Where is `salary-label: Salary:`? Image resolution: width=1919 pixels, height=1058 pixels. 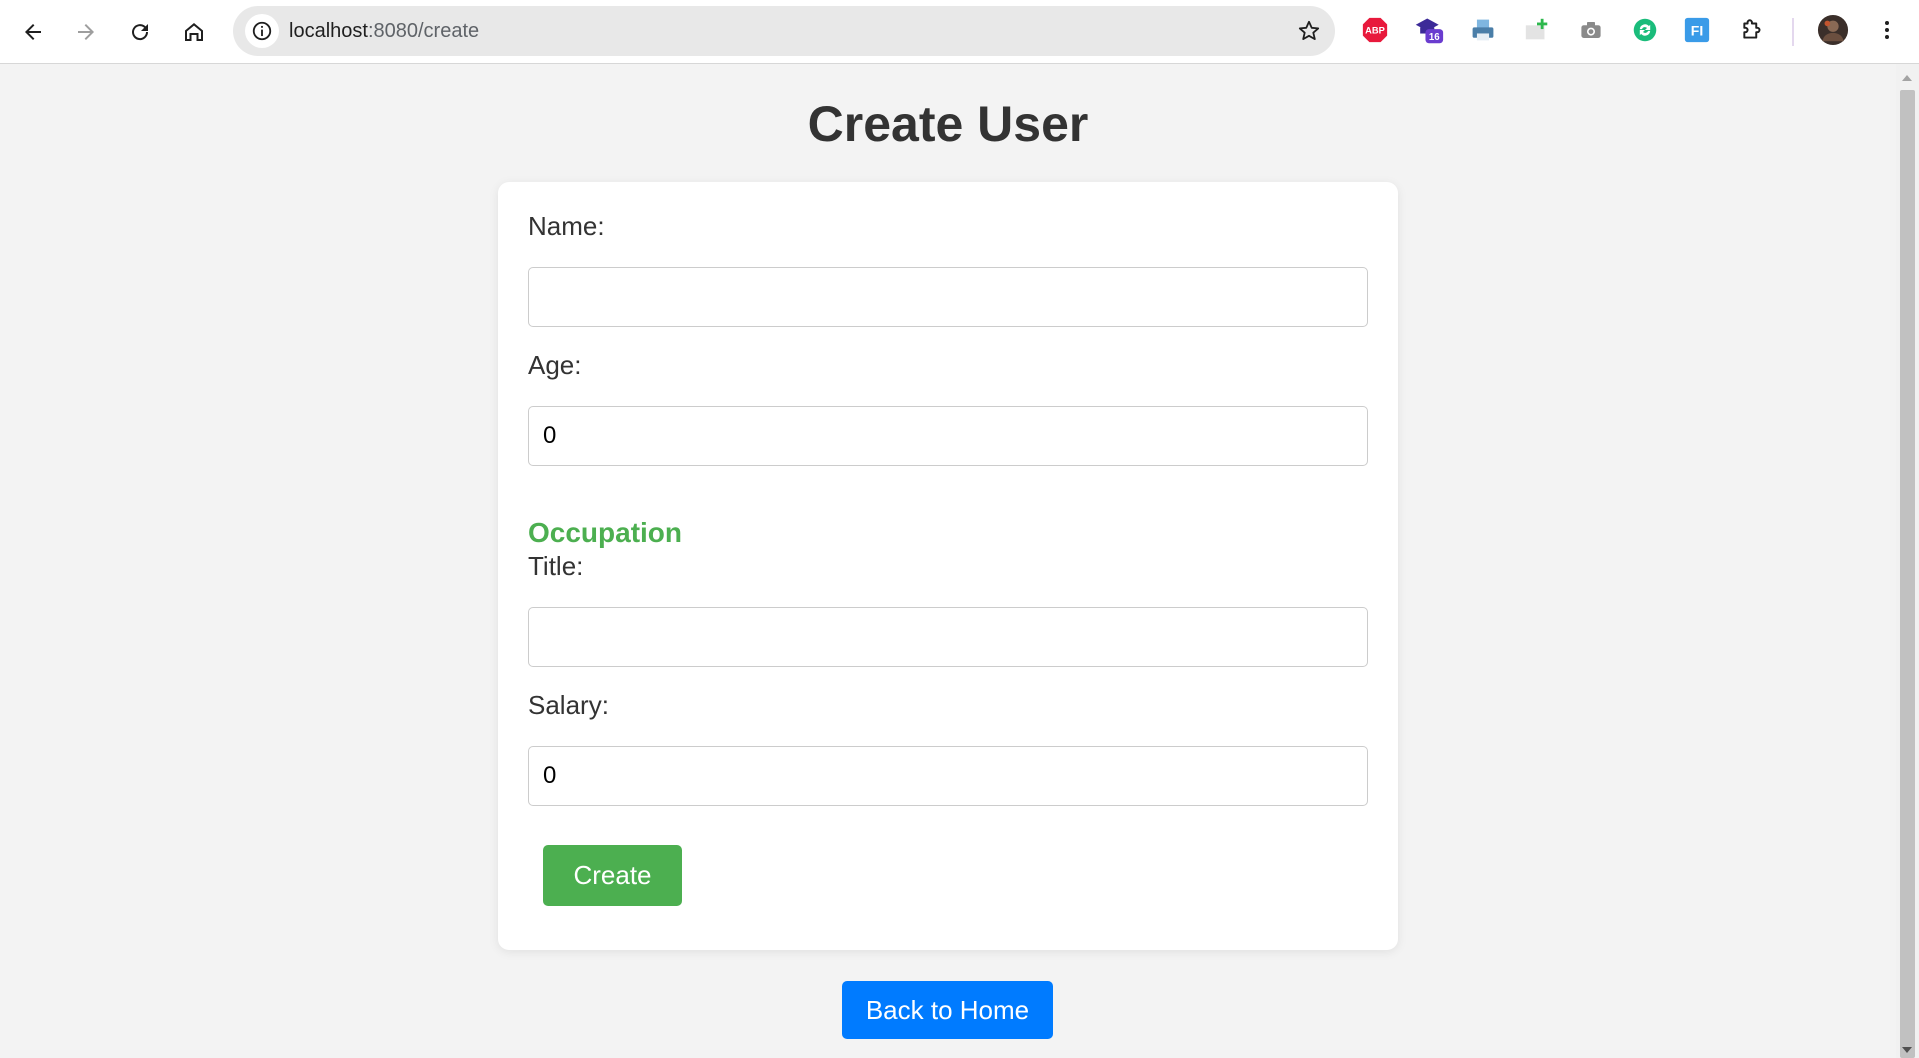 salary-label: Salary: is located at coordinates (568, 705).